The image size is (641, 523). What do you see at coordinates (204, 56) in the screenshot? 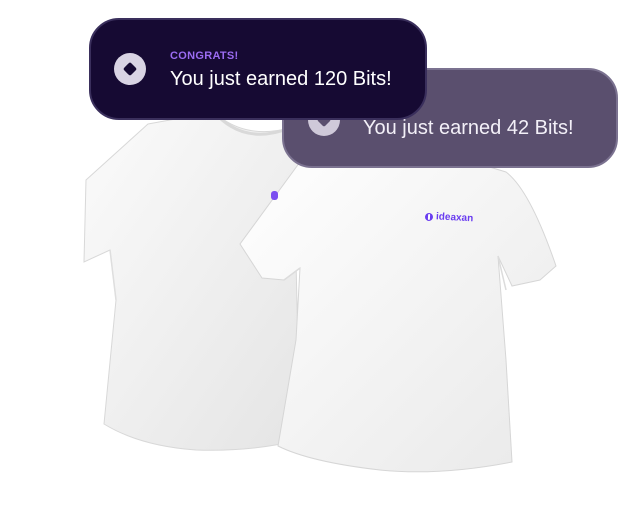
I see `toast-label: CONGRATS!` at bounding box center [204, 56].